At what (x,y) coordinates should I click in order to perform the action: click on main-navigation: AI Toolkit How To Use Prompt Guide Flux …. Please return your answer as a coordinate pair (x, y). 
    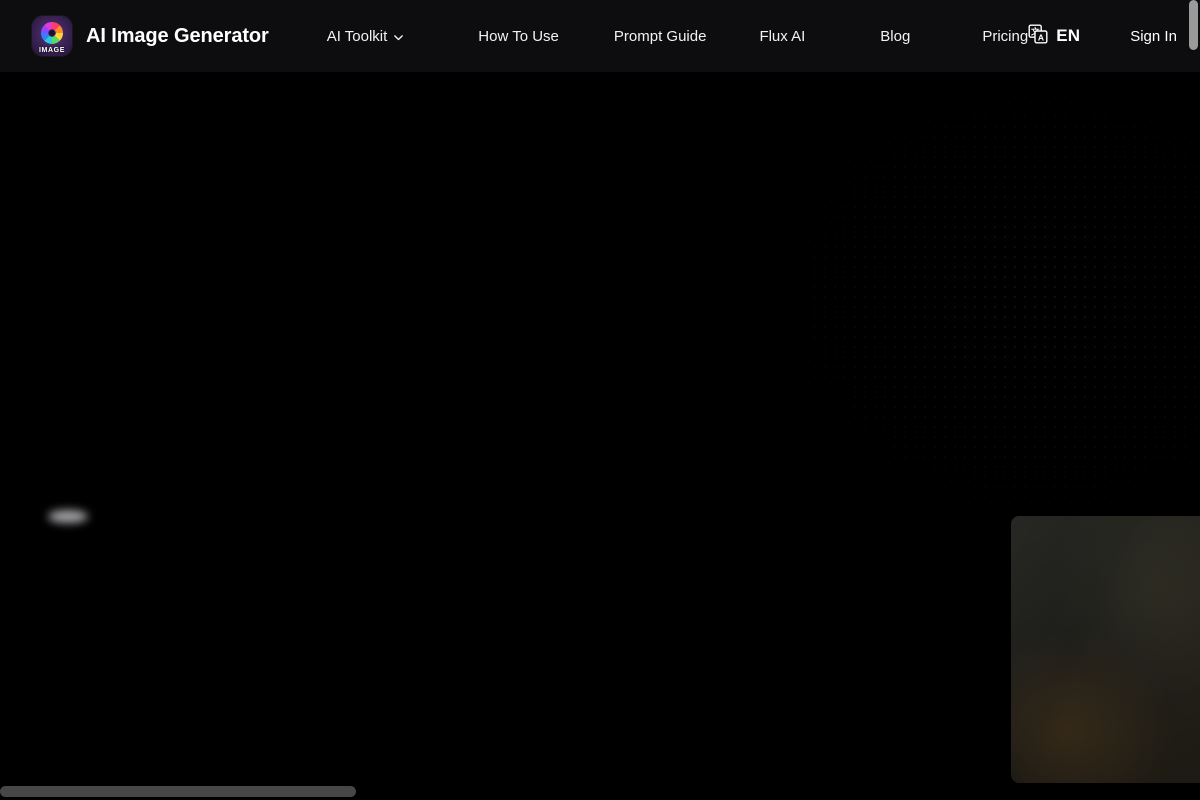
    Looking at the image, I should click on (677, 36).